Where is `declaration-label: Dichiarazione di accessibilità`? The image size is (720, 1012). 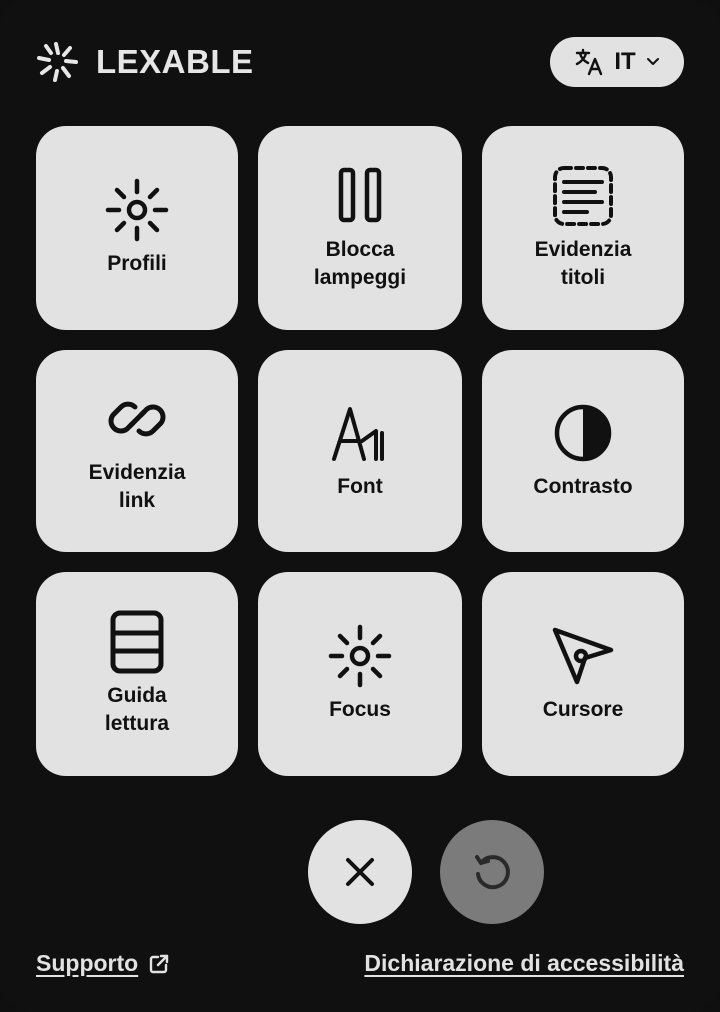
declaration-label: Dichiarazione di accessibilità is located at coordinates (524, 963).